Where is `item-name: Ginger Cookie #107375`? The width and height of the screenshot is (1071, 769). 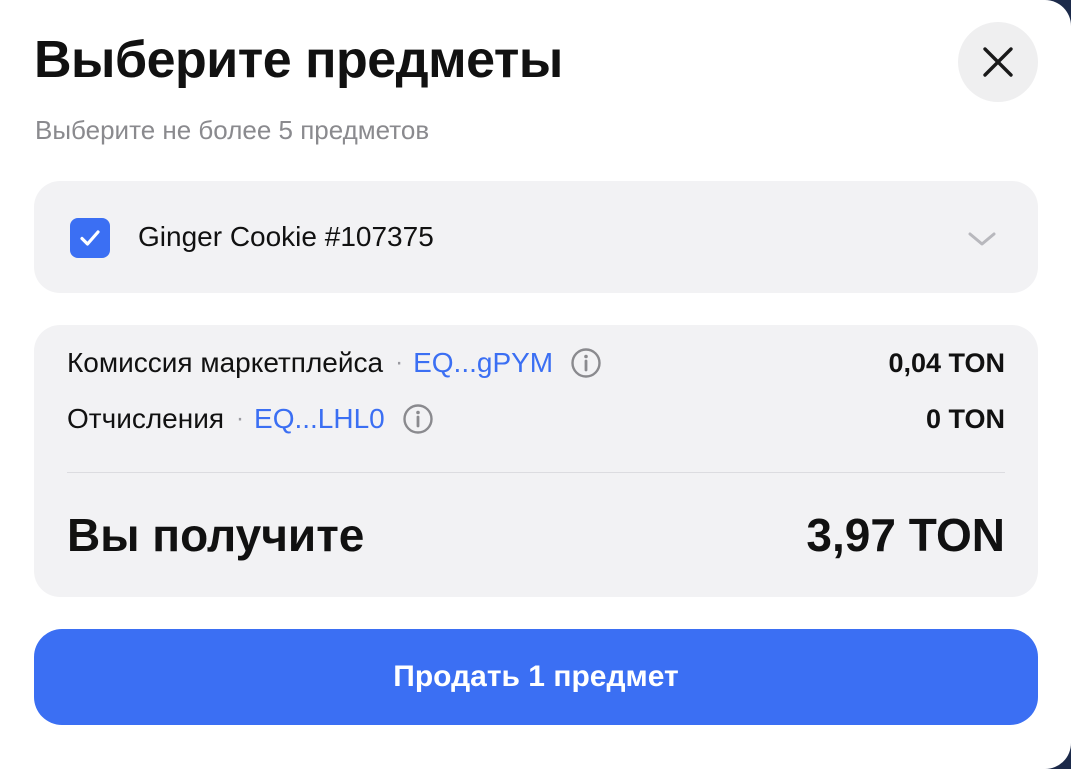 item-name: Ginger Cookie #107375 is located at coordinates (286, 236).